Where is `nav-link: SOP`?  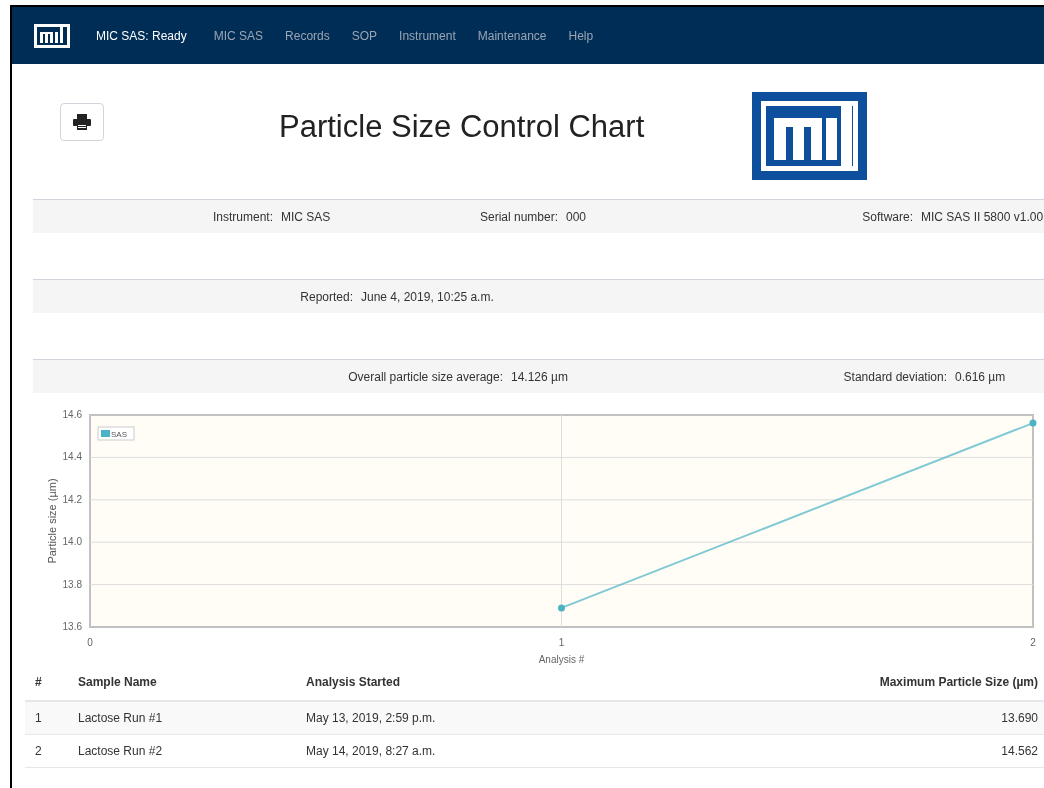
nav-link: SOP is located at coordinates (364, 35).